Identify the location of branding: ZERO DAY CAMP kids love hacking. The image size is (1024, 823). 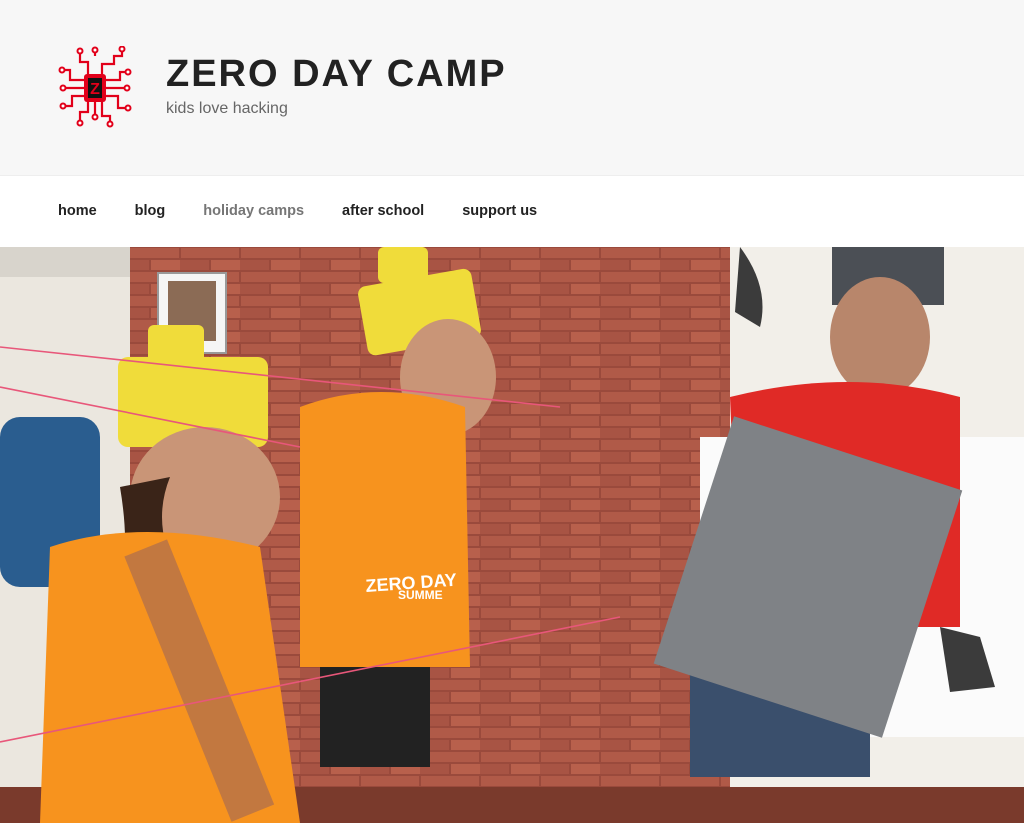
(336, 85).